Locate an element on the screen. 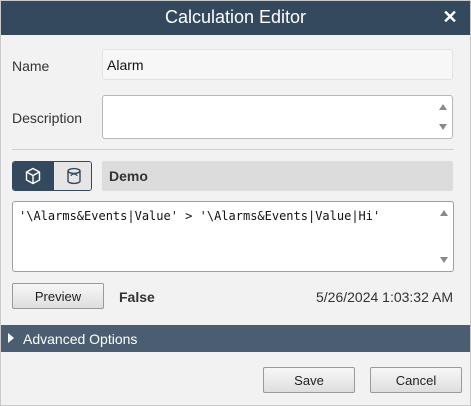  asset-mode-button is located at coordinates (33, 176).